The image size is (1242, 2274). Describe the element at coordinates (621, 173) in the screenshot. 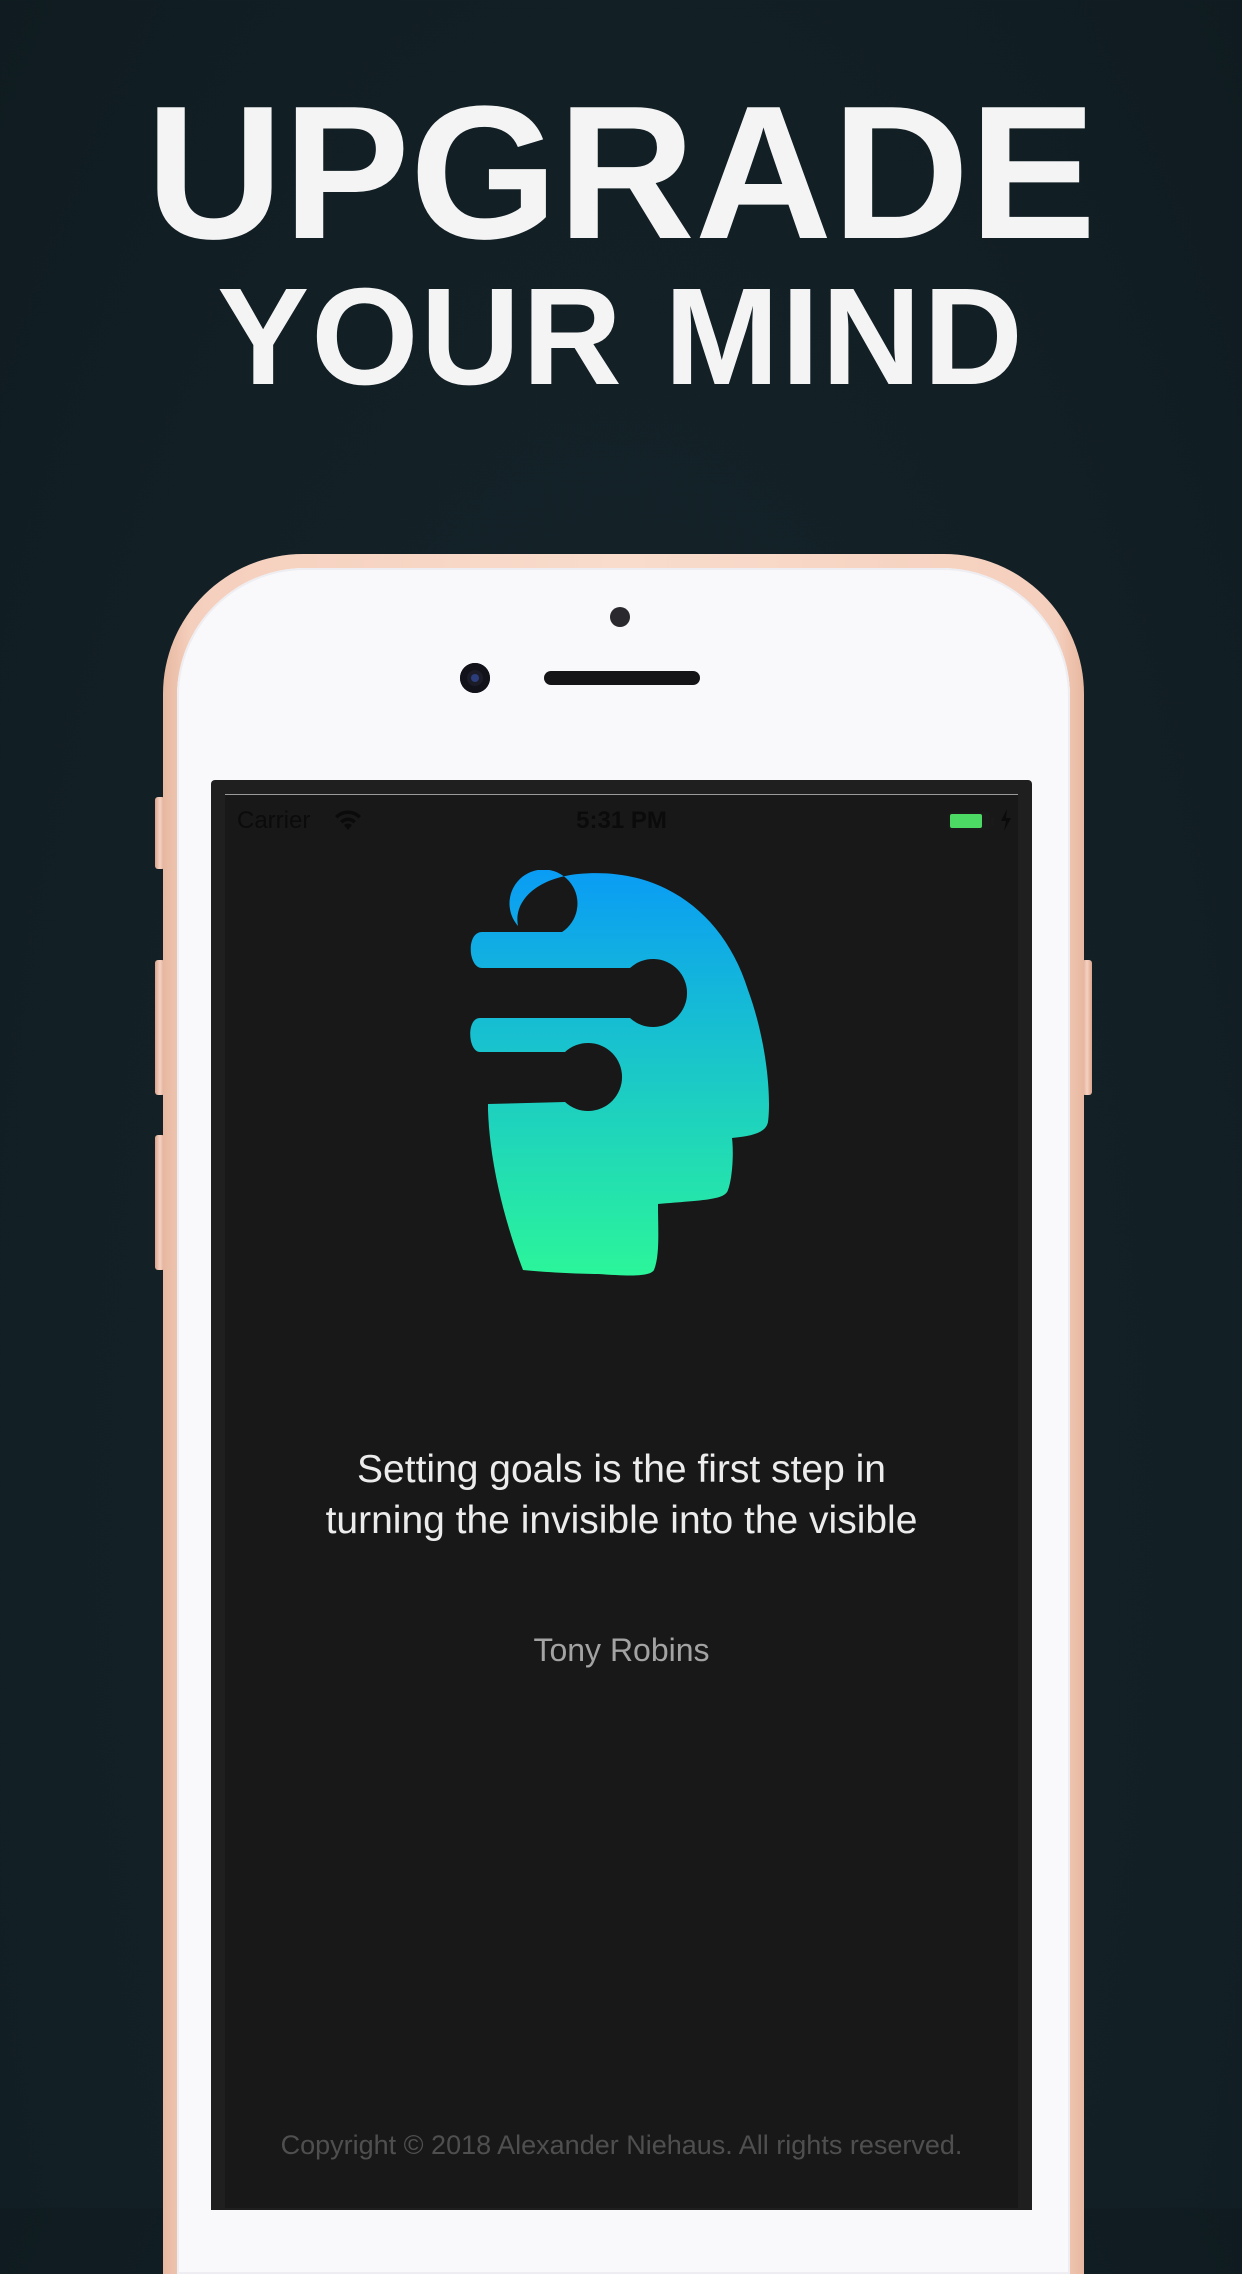

I see `headline-upgrade: UPGRADE` at that location.